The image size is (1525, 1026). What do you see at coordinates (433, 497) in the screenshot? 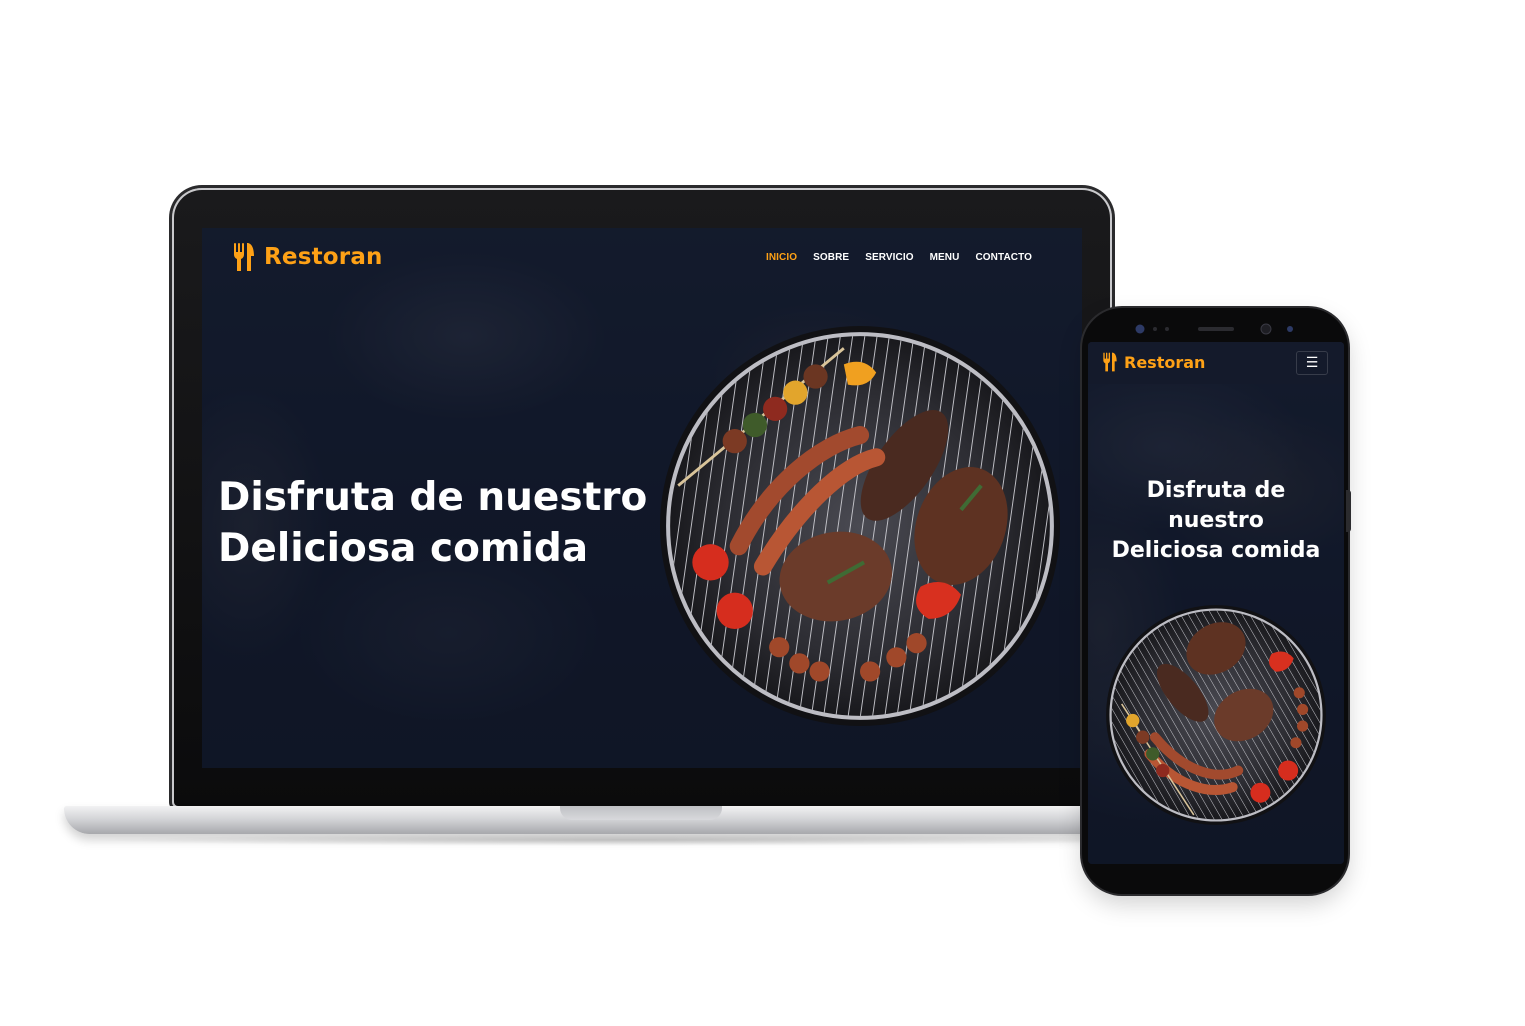
I see `hero-headline-line1: Disfruta de nuestro` at bounding box center [433, 497].